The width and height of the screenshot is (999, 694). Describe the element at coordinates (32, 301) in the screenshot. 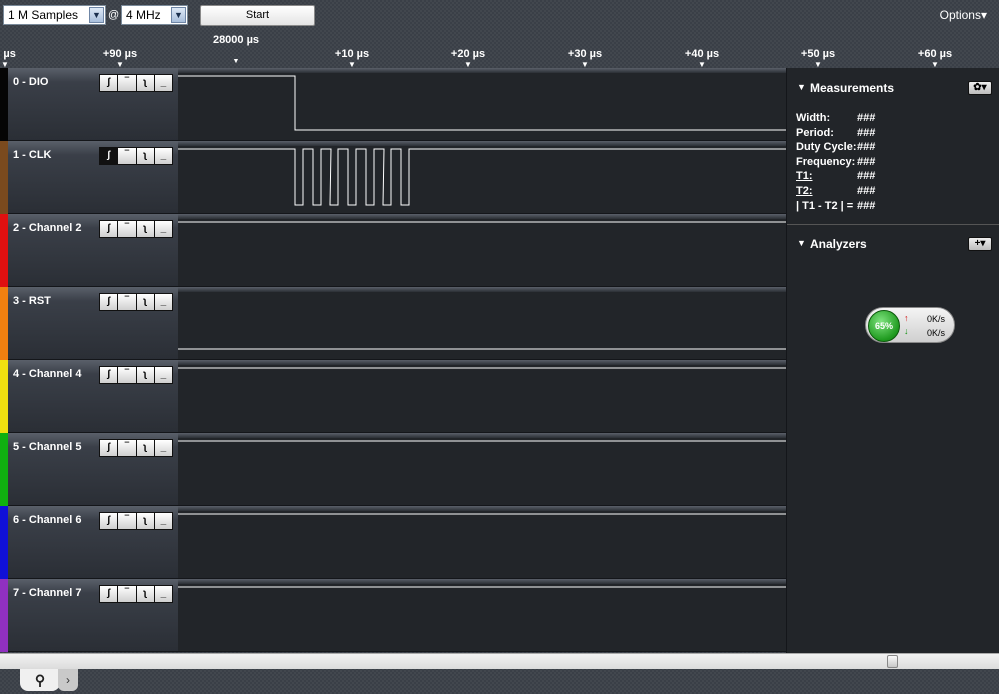

I see `channel-name: 3 - RST` at that location.